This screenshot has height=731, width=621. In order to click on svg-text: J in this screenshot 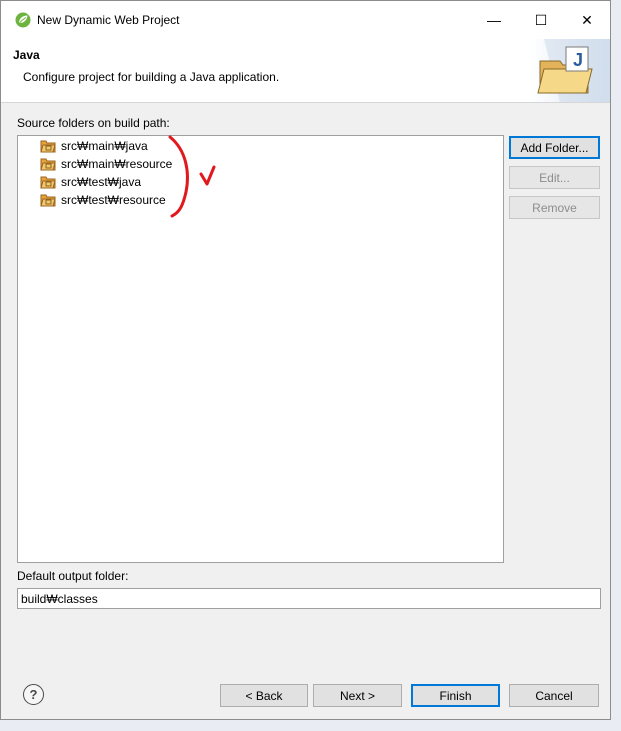, I will do `click(578, 60)`.